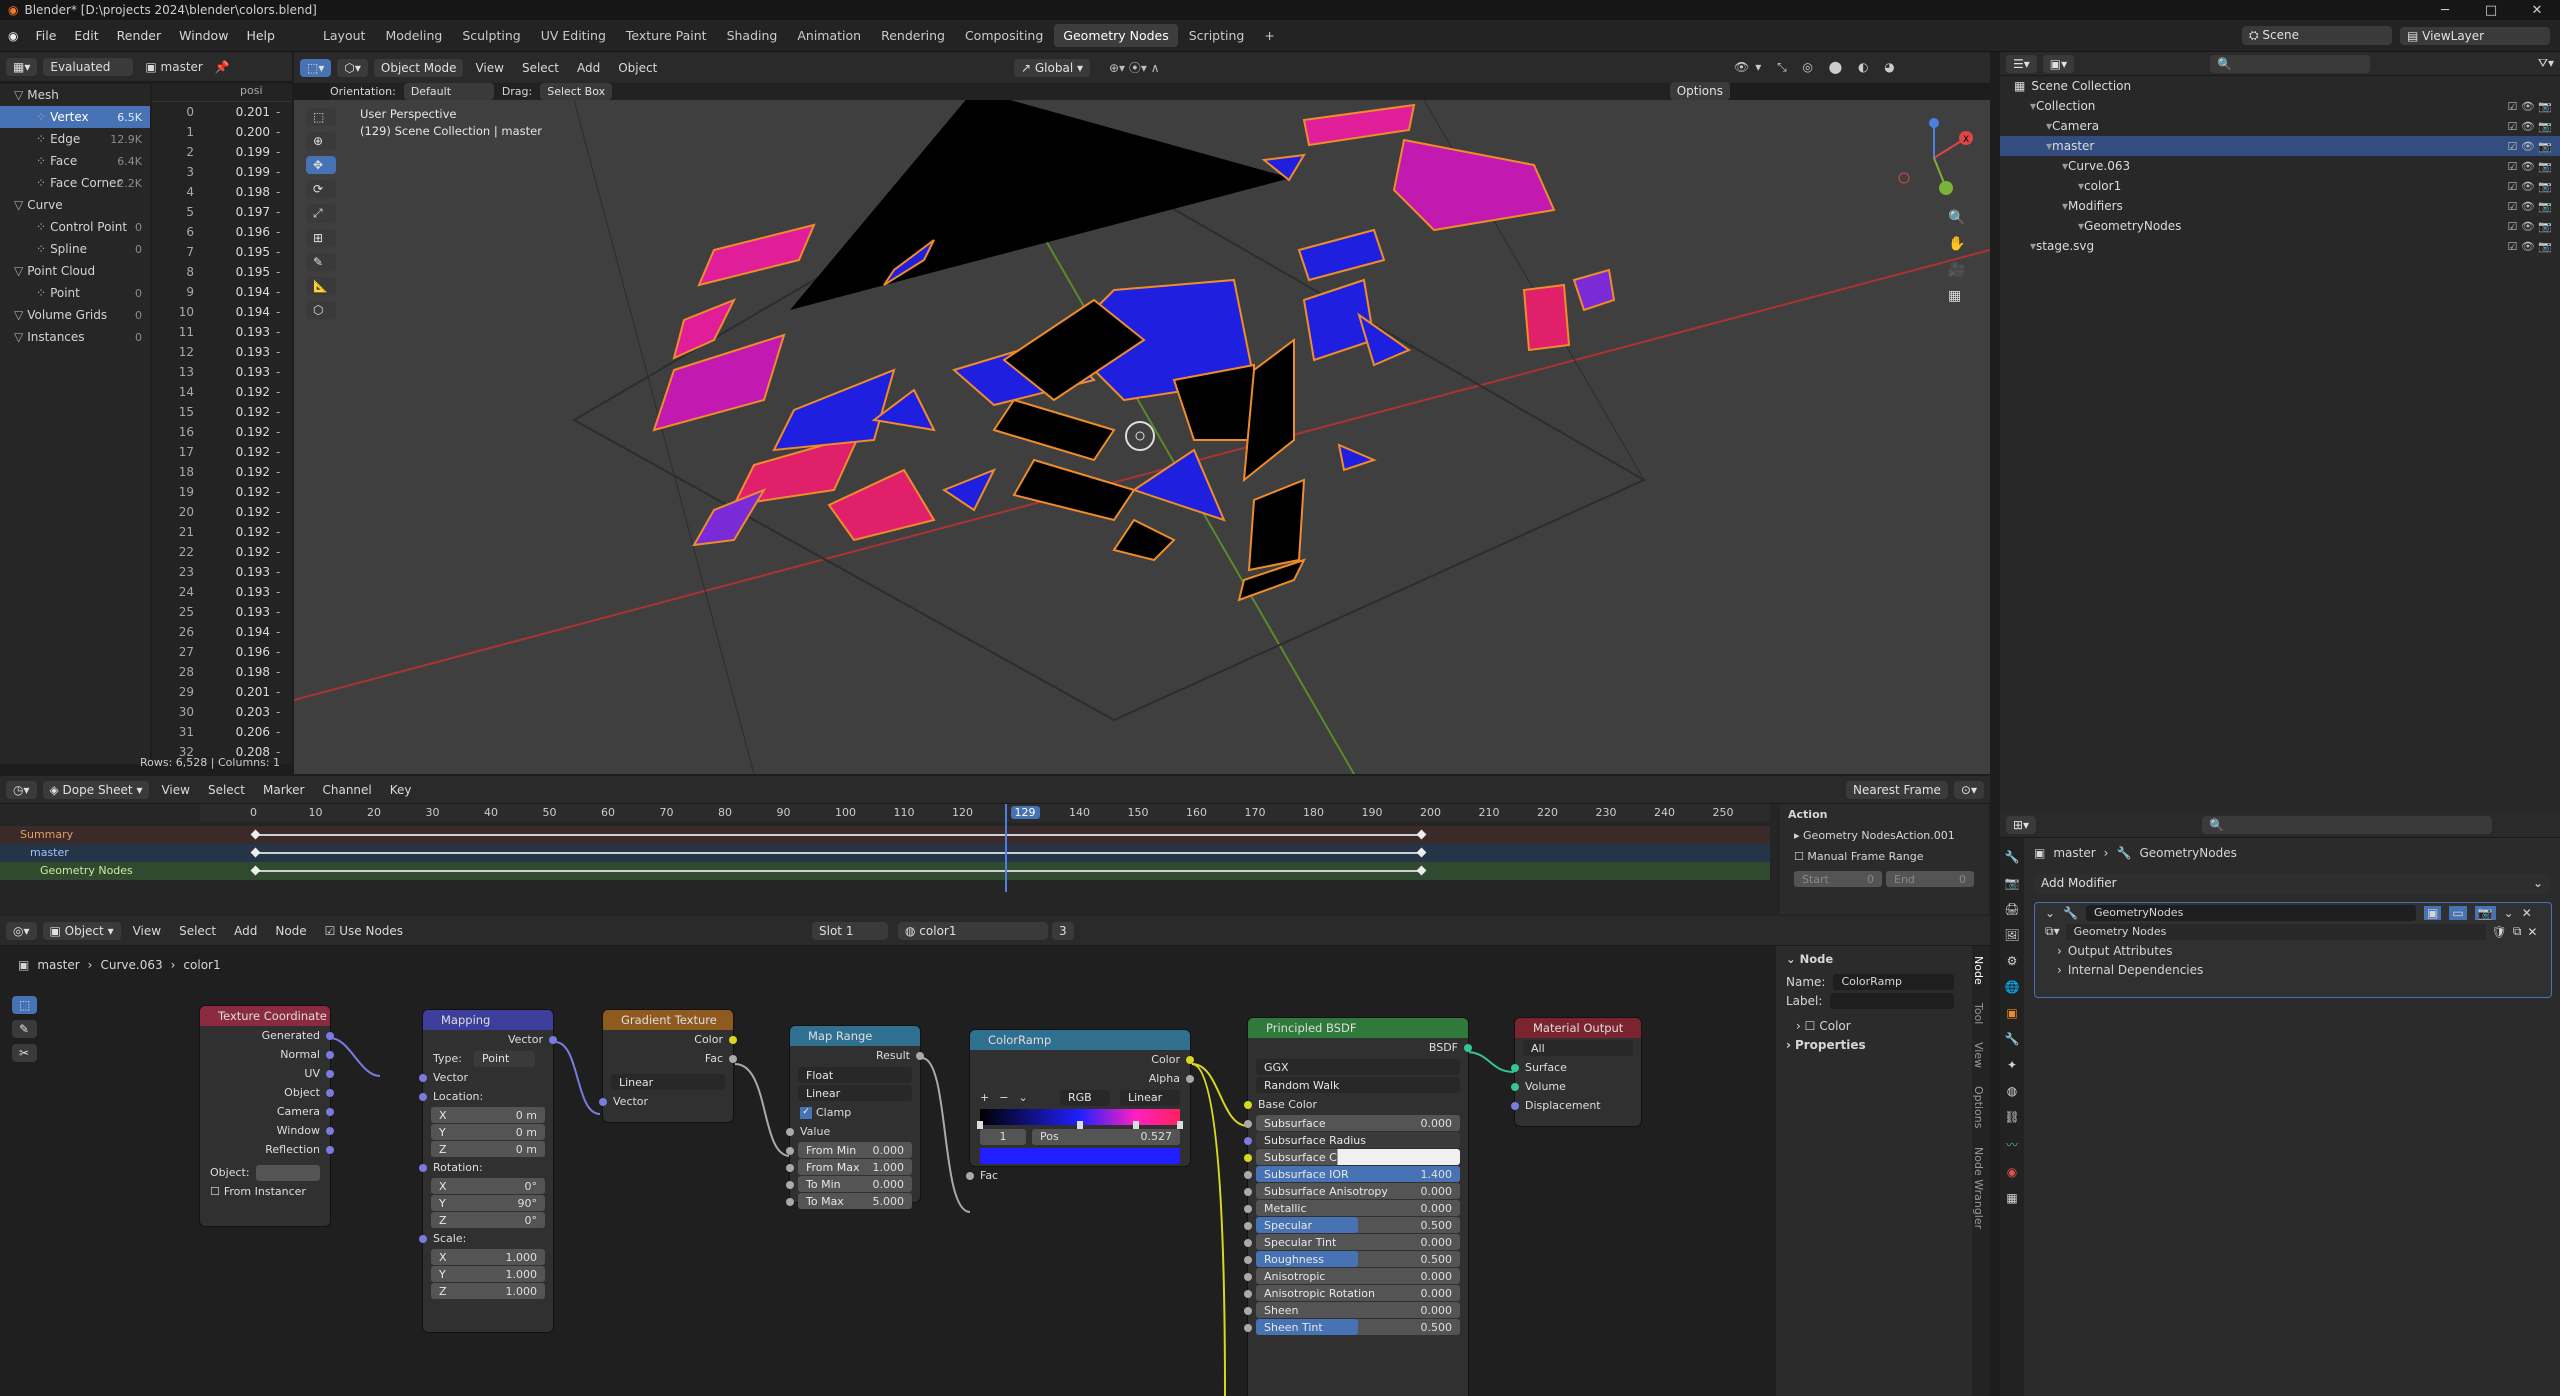 The width and height of the screenshot is (2560, 1396). I want to click on colorramp-alpha-out-socket, so click(1190, 1079).